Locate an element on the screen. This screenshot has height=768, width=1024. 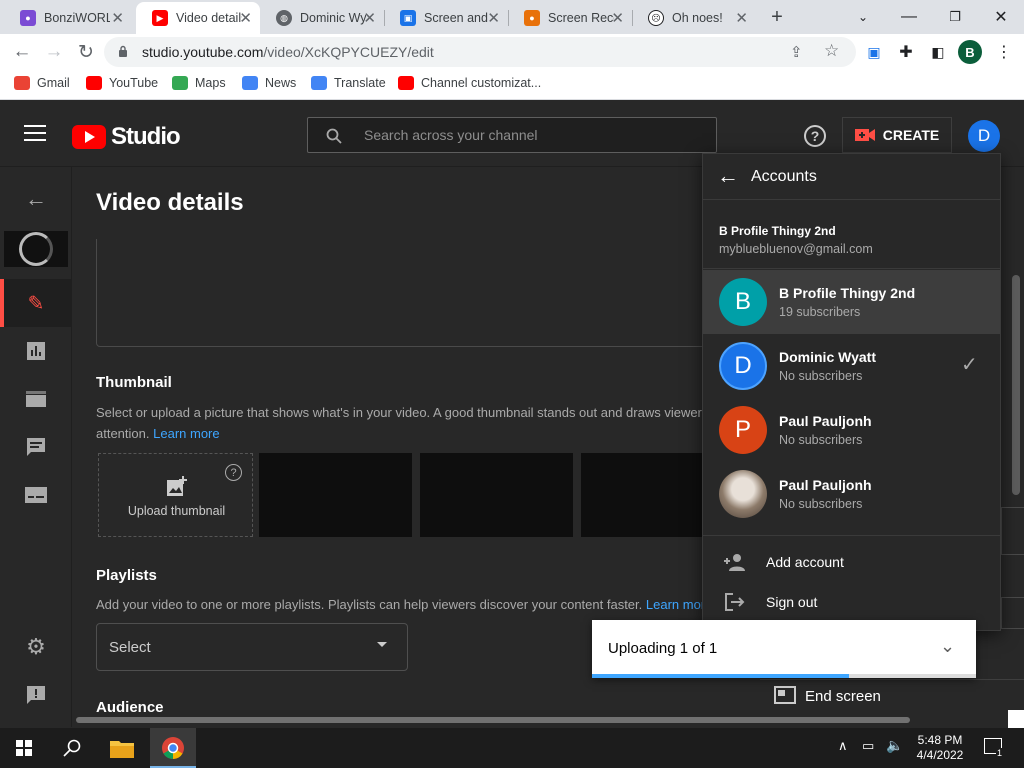
globe-icon: ◍ is located at coordinates (284, 18).